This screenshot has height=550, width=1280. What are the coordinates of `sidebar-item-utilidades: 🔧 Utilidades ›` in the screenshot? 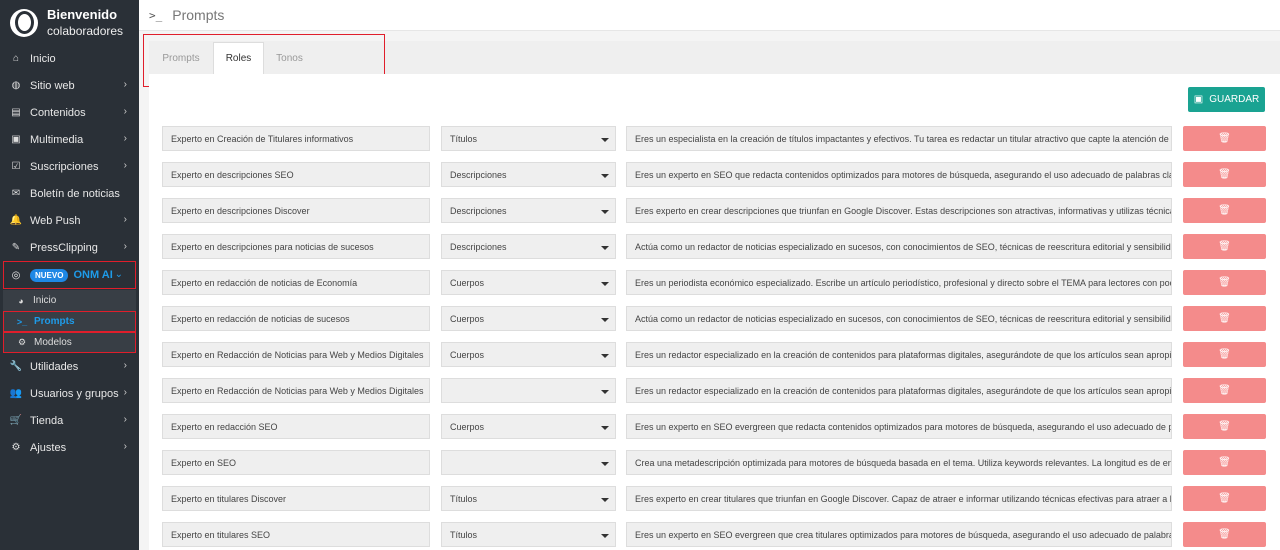 It's located at (69, 366).